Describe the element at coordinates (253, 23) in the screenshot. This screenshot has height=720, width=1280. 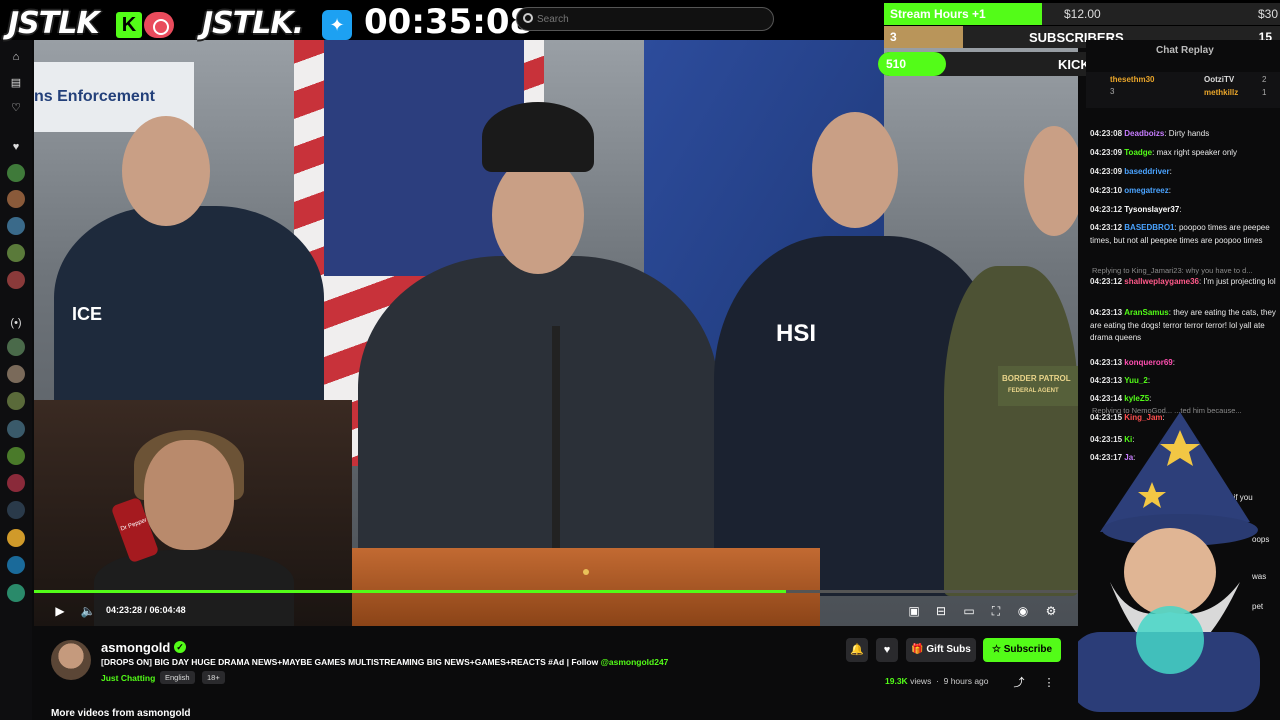
I see `jstlk-logo-right: JSTLK.` at that location.